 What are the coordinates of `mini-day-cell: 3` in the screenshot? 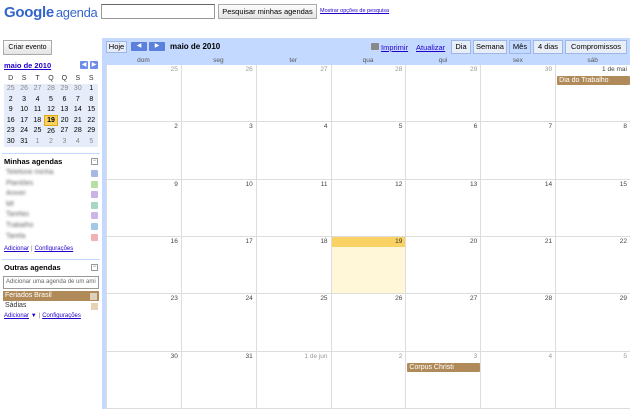 It's located at (24, 99).